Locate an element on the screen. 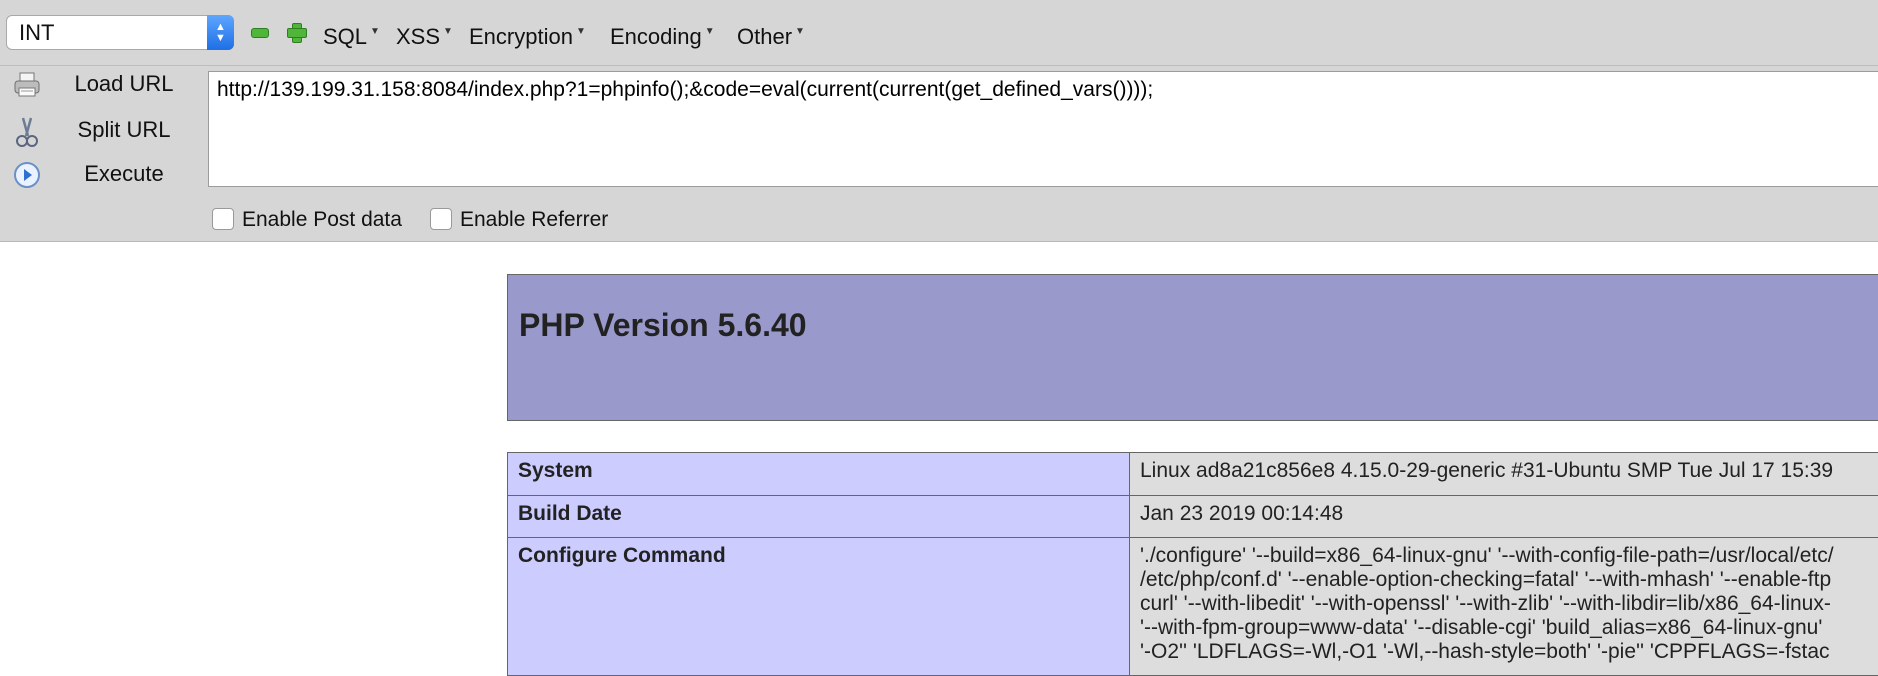 The width and height of the screenshot is (1878, 676). menu-xss: XSS ▼ is located at coordinates (424, 34).